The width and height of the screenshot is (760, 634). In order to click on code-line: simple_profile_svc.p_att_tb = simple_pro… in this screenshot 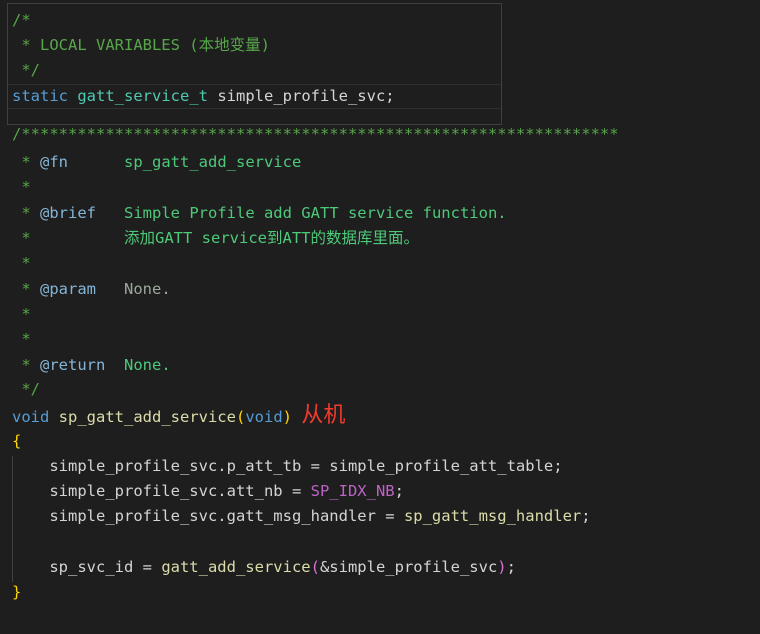, I will do `click(287, 466)`.